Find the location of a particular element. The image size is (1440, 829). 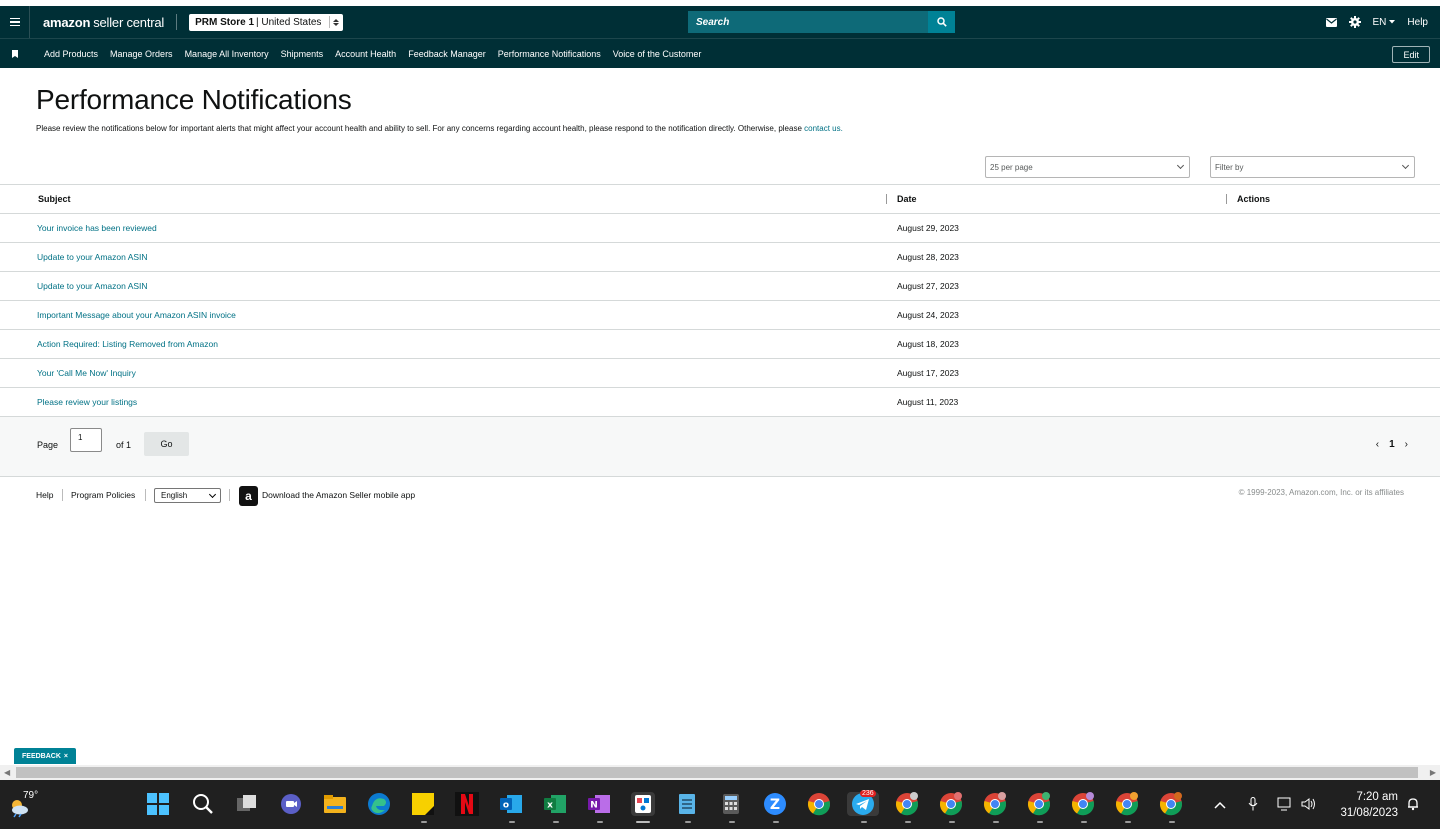

pagination-bar: Page 1 of 1 Go ‹ 1 › is located at coordinates (720, 447).